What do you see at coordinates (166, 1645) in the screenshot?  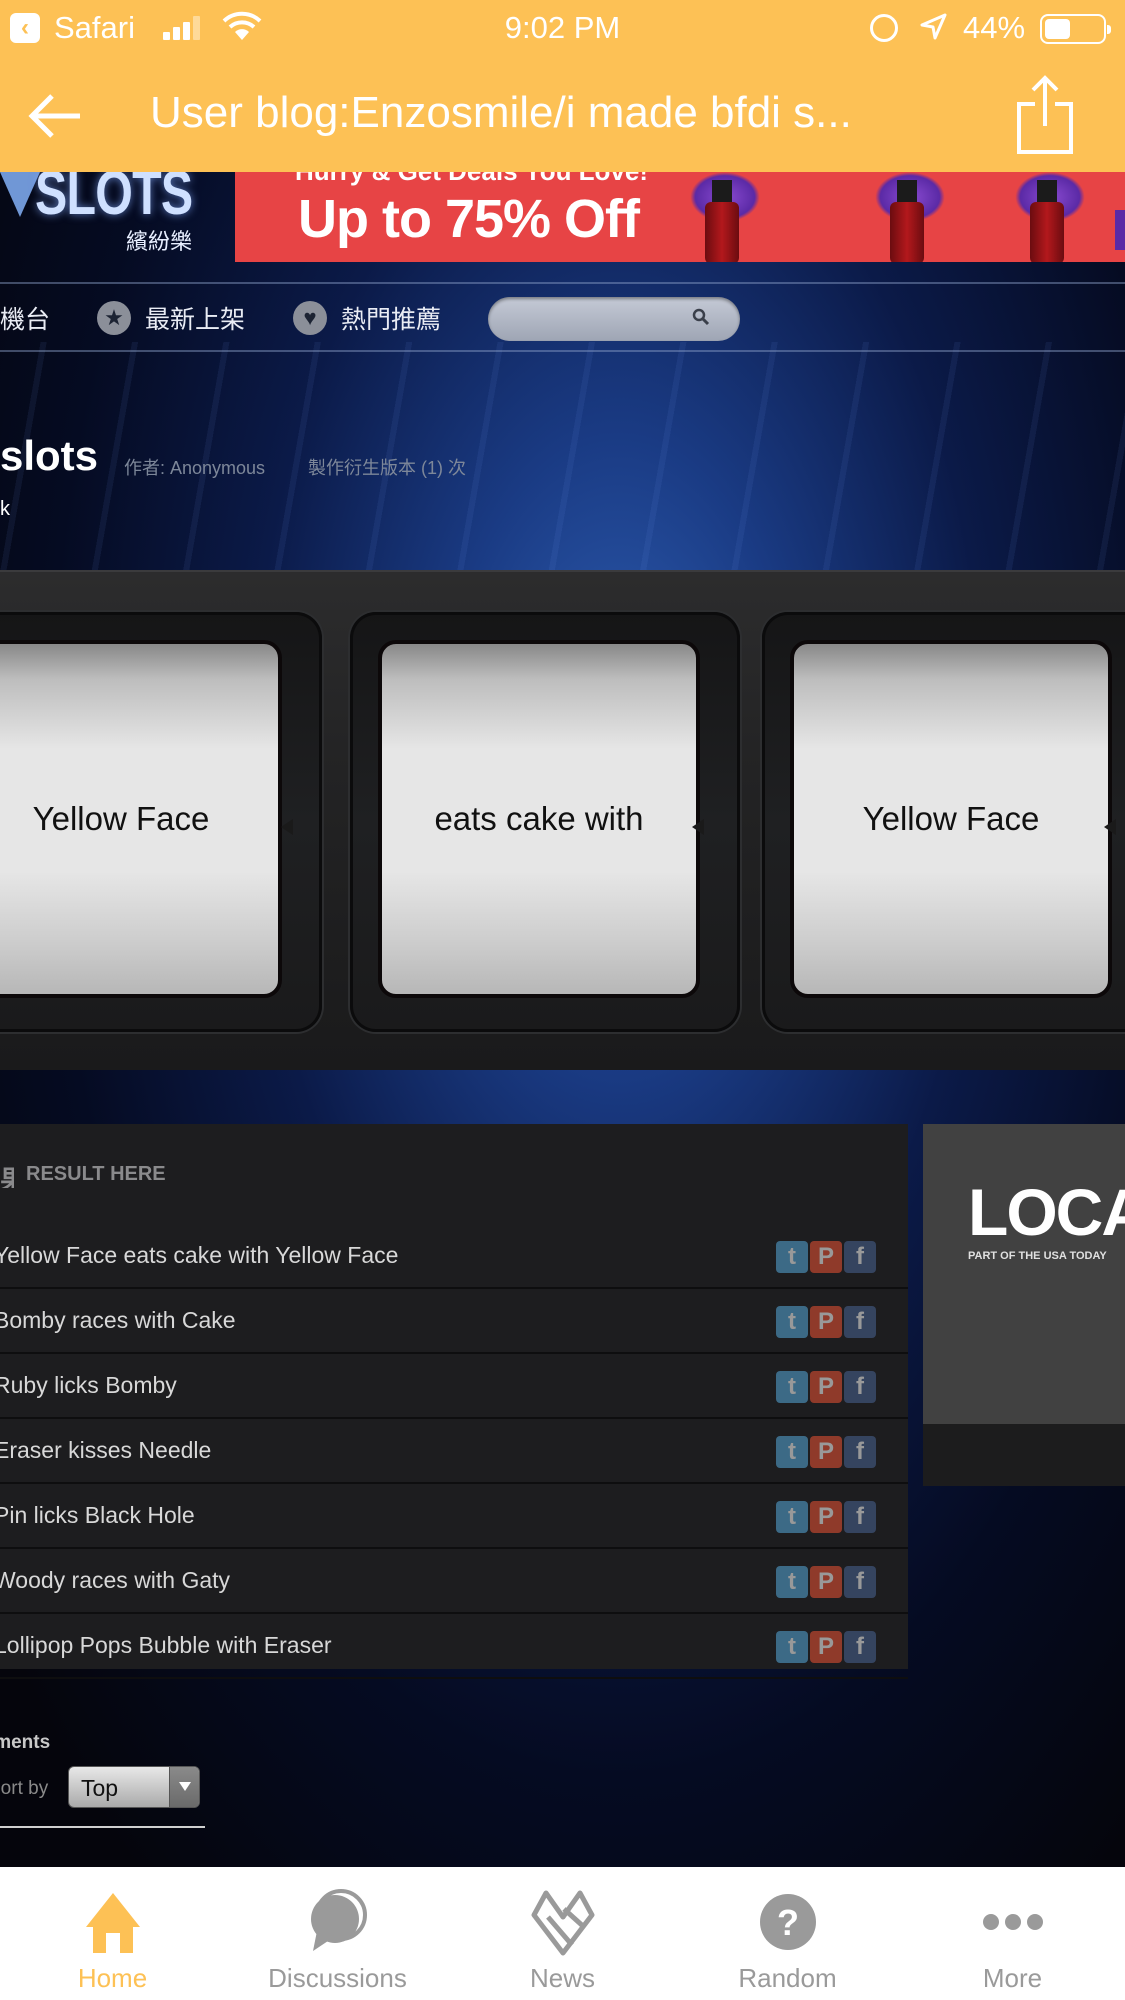 I see `result-text: Lollipop Pops Bubble with Eraser` at bounding box center [166, 1645].